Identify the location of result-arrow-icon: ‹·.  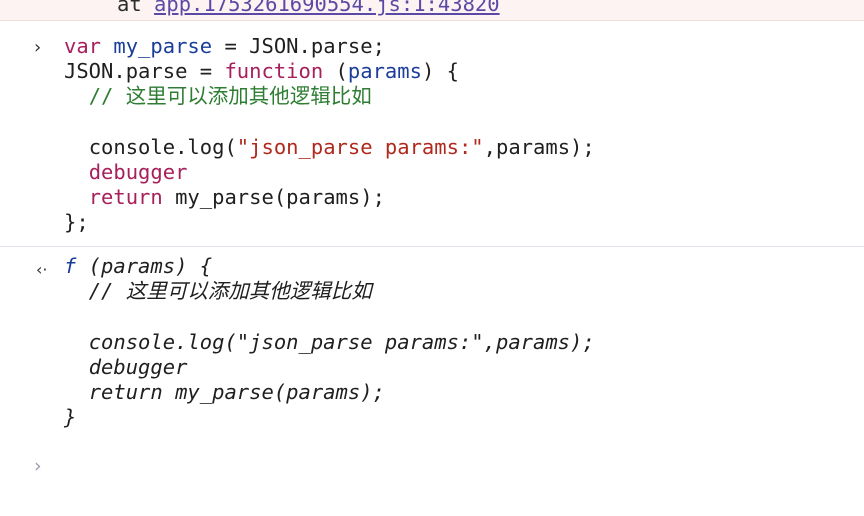
(42, 269).